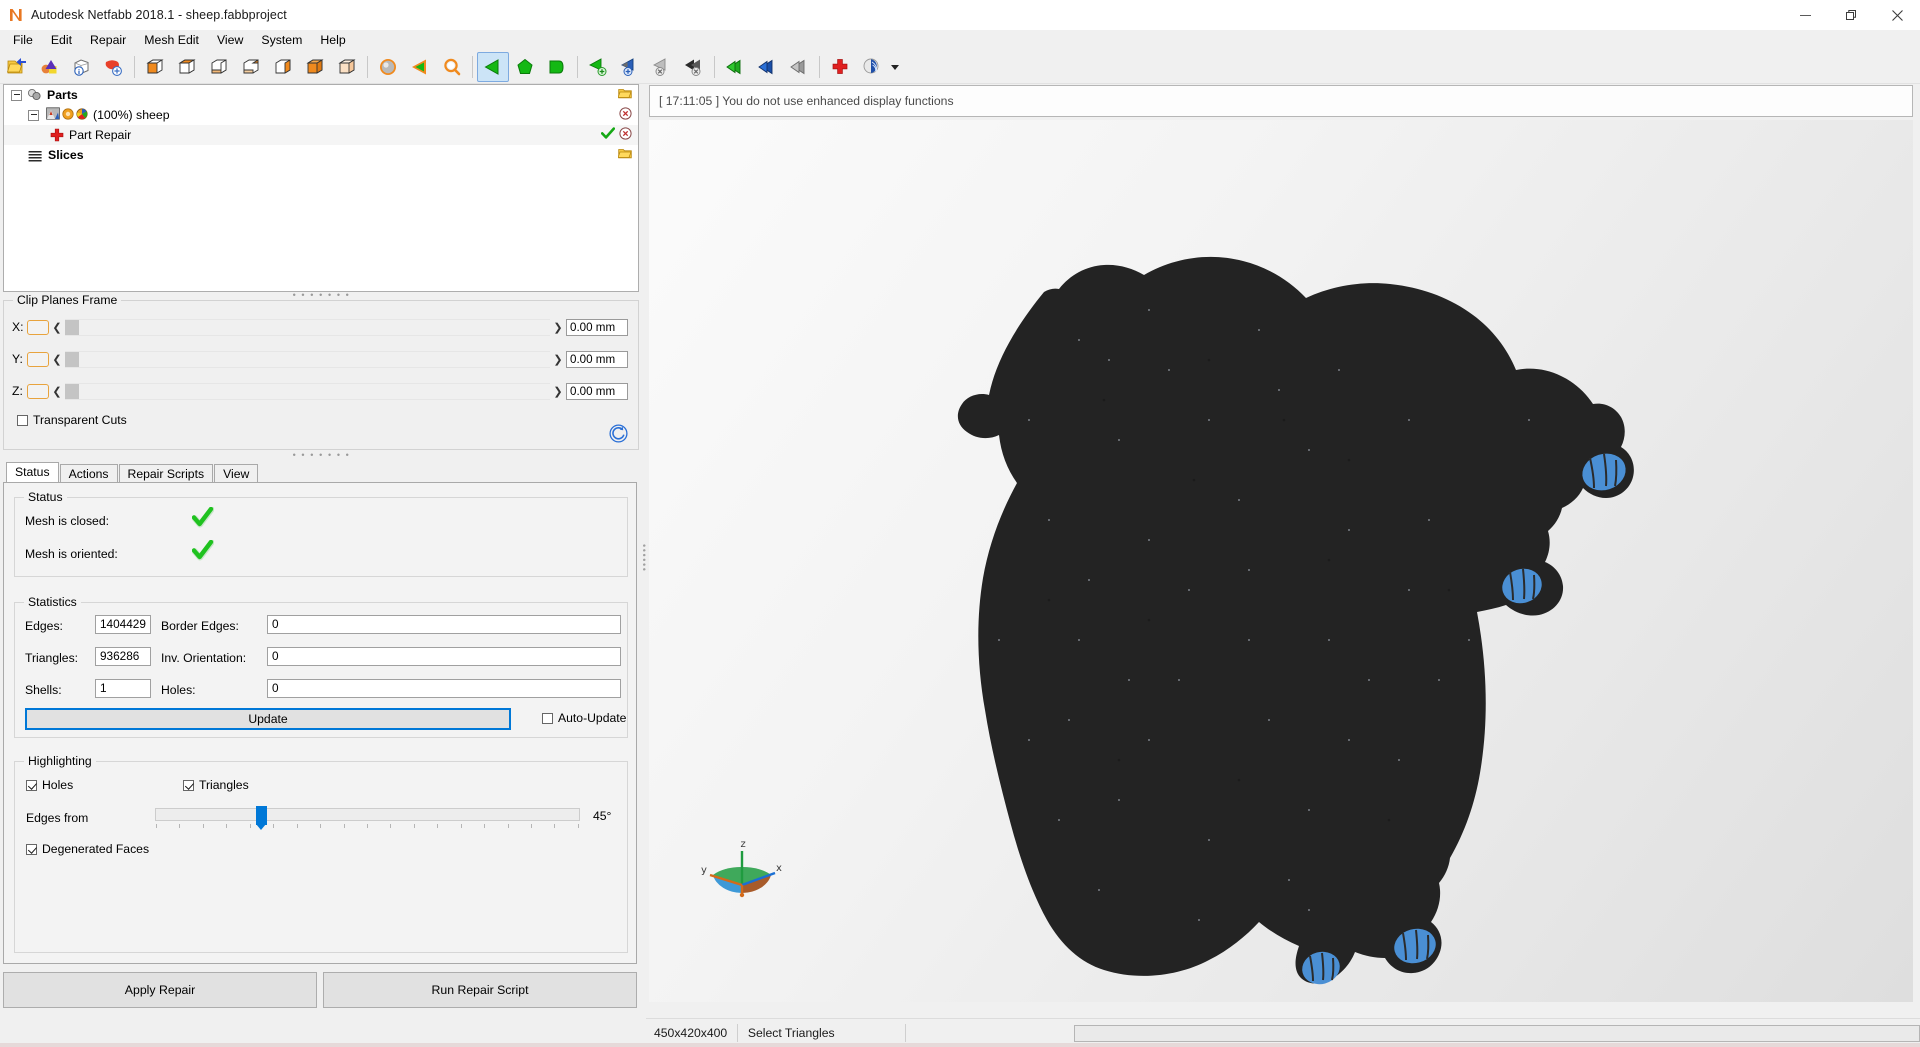 This screenshot has width=1920, height=1047. Describe the element at coordinates (452, 67) in the screenshot. I see `zoom-icon` at that location.